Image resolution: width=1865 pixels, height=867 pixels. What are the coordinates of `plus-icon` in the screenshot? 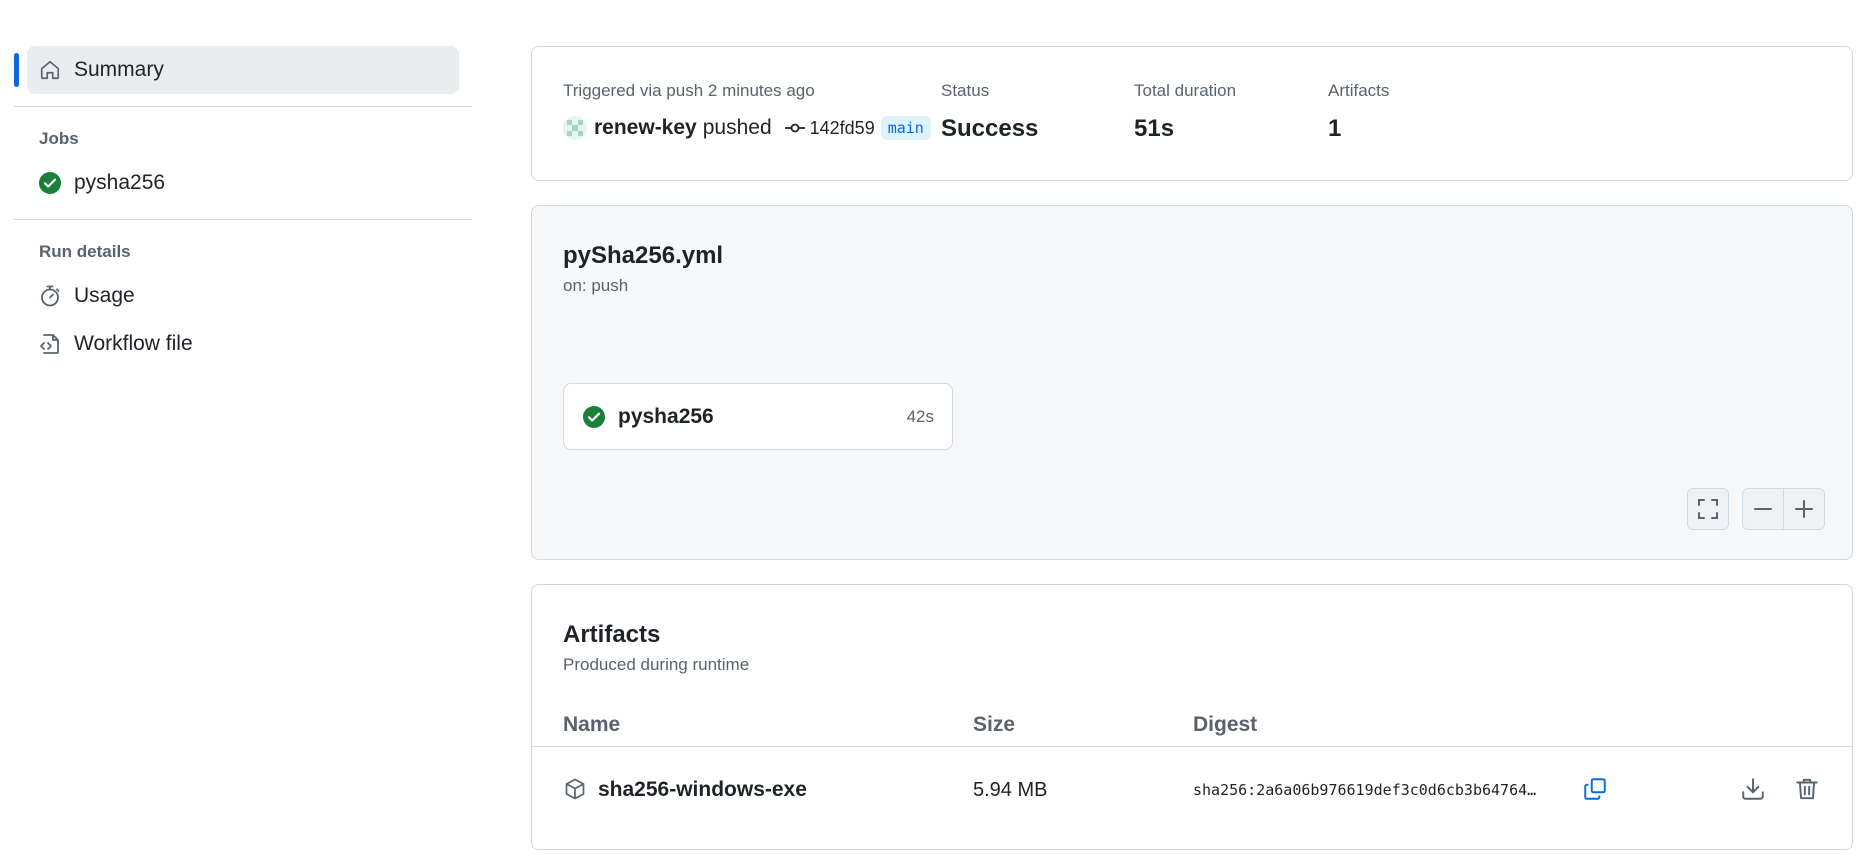 It's located at (1804, 509).